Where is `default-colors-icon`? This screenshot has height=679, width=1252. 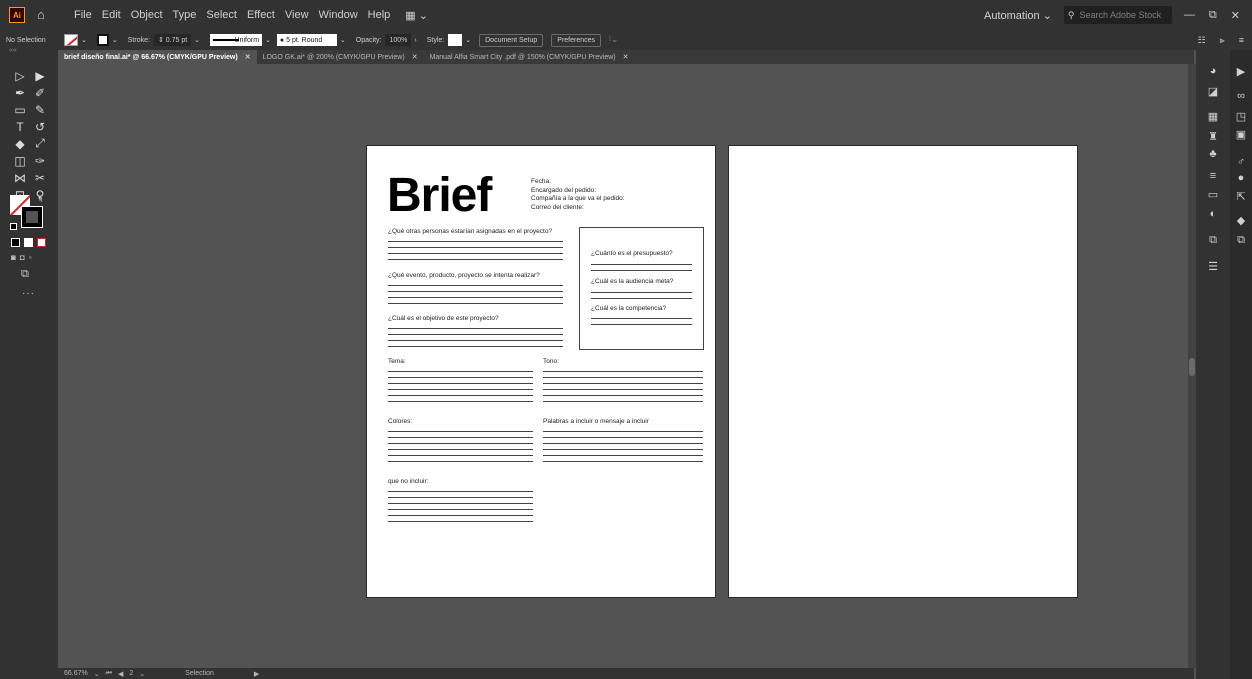 default-colors-icon is located at coordinates (13, 226).